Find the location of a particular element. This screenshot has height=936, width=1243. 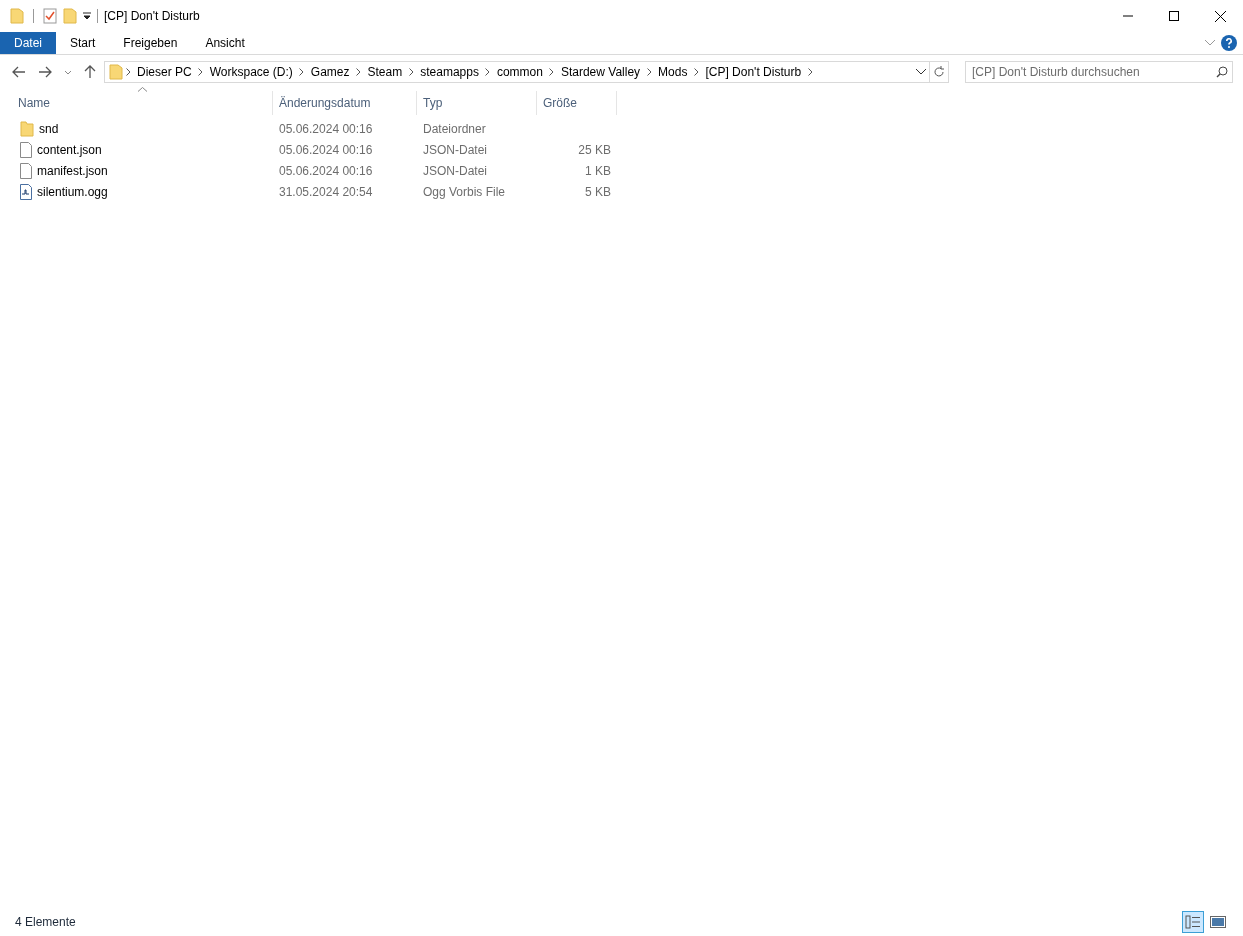

ribbon-tab: Ansicht is located at coordinates (225, 43).